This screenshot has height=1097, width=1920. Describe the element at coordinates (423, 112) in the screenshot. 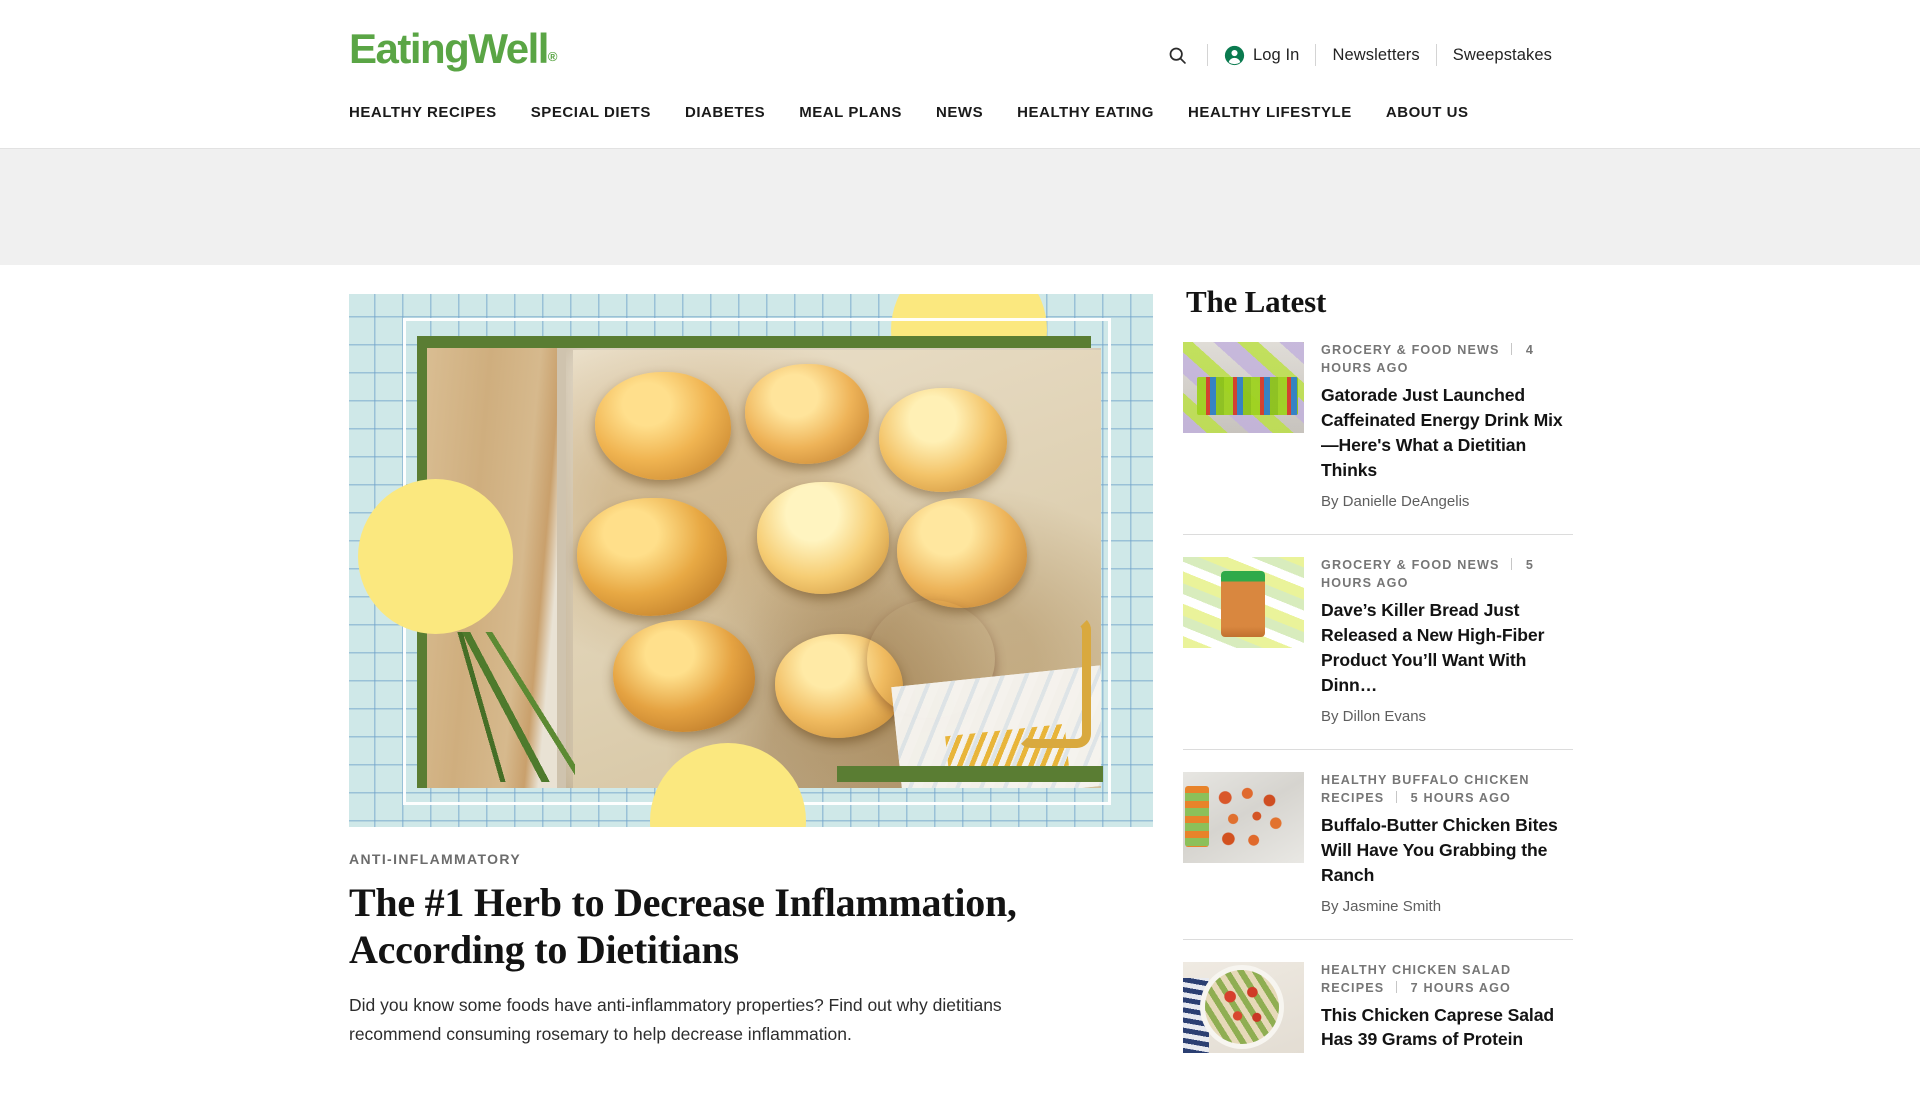

I see `nav-item-healthy-recipes: HEALTHY RECIPES` at that location.